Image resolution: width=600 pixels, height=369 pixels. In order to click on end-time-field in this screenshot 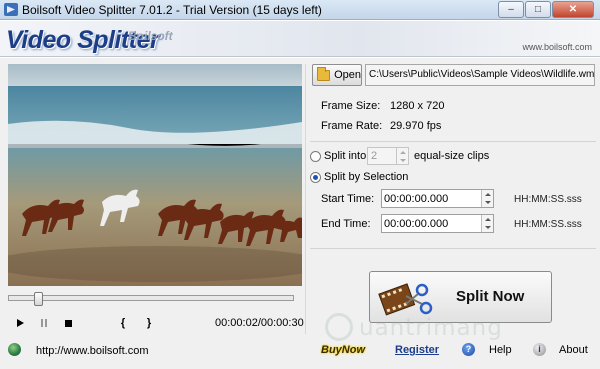, I will do `click(437, 223)`.